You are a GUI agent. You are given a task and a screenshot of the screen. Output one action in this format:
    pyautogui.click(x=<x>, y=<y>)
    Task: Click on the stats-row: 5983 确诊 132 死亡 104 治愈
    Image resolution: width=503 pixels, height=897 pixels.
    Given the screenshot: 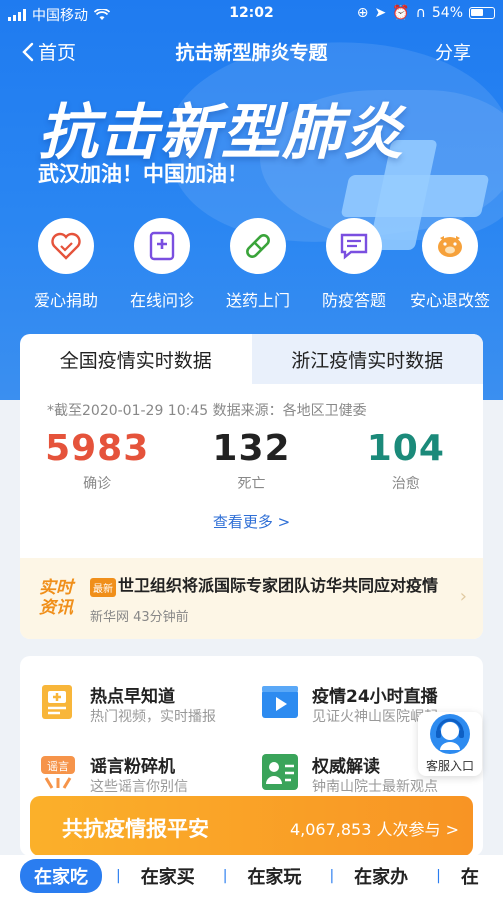 What is the action you would take?
    pyautogui.click(x=251, y=460)
    